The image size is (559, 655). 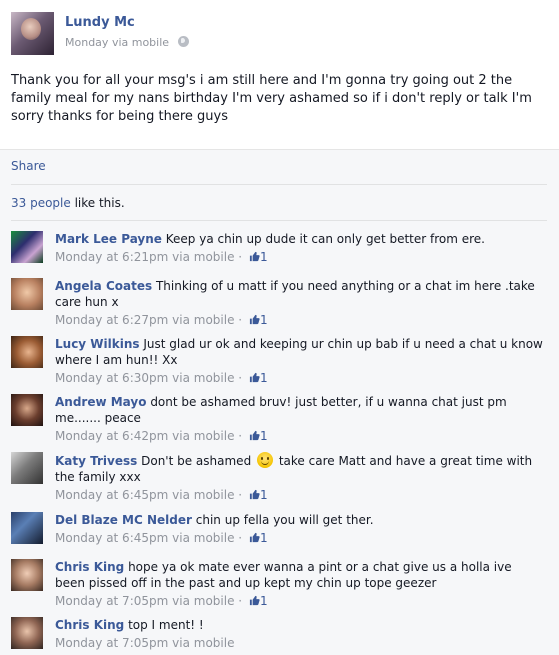 I want to click on likes-count-link: 33 people, so click(x=41, y=203).